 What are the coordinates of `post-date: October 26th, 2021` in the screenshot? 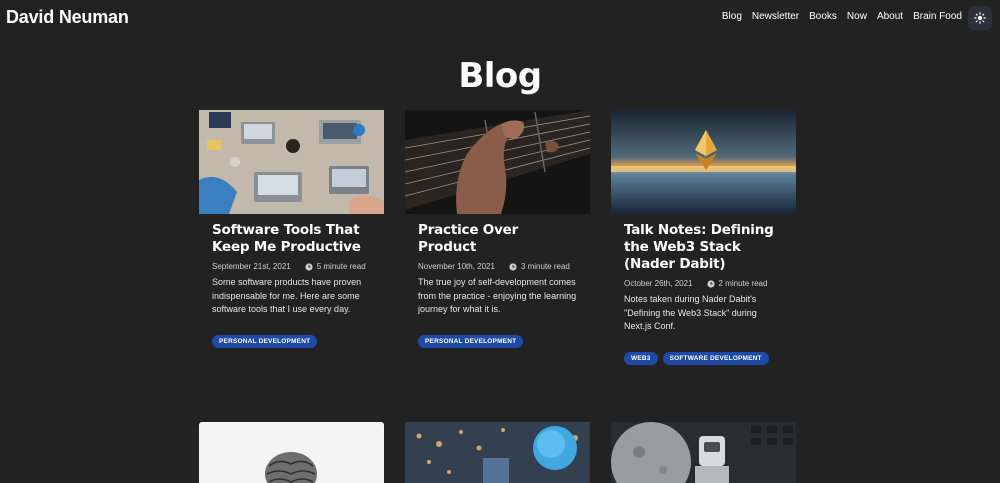 It's located at (658, 283).